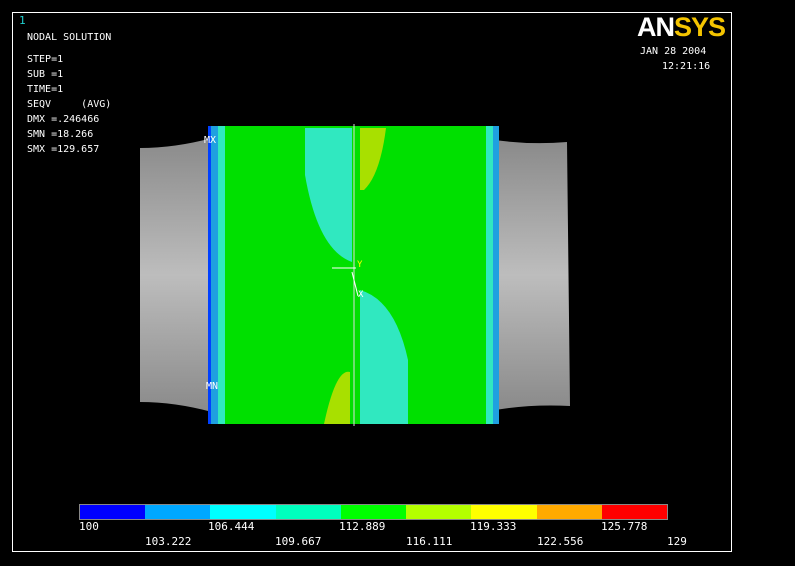 The image size is (795, 566). I want to click on axis-x-label: X, so click(361, 295).